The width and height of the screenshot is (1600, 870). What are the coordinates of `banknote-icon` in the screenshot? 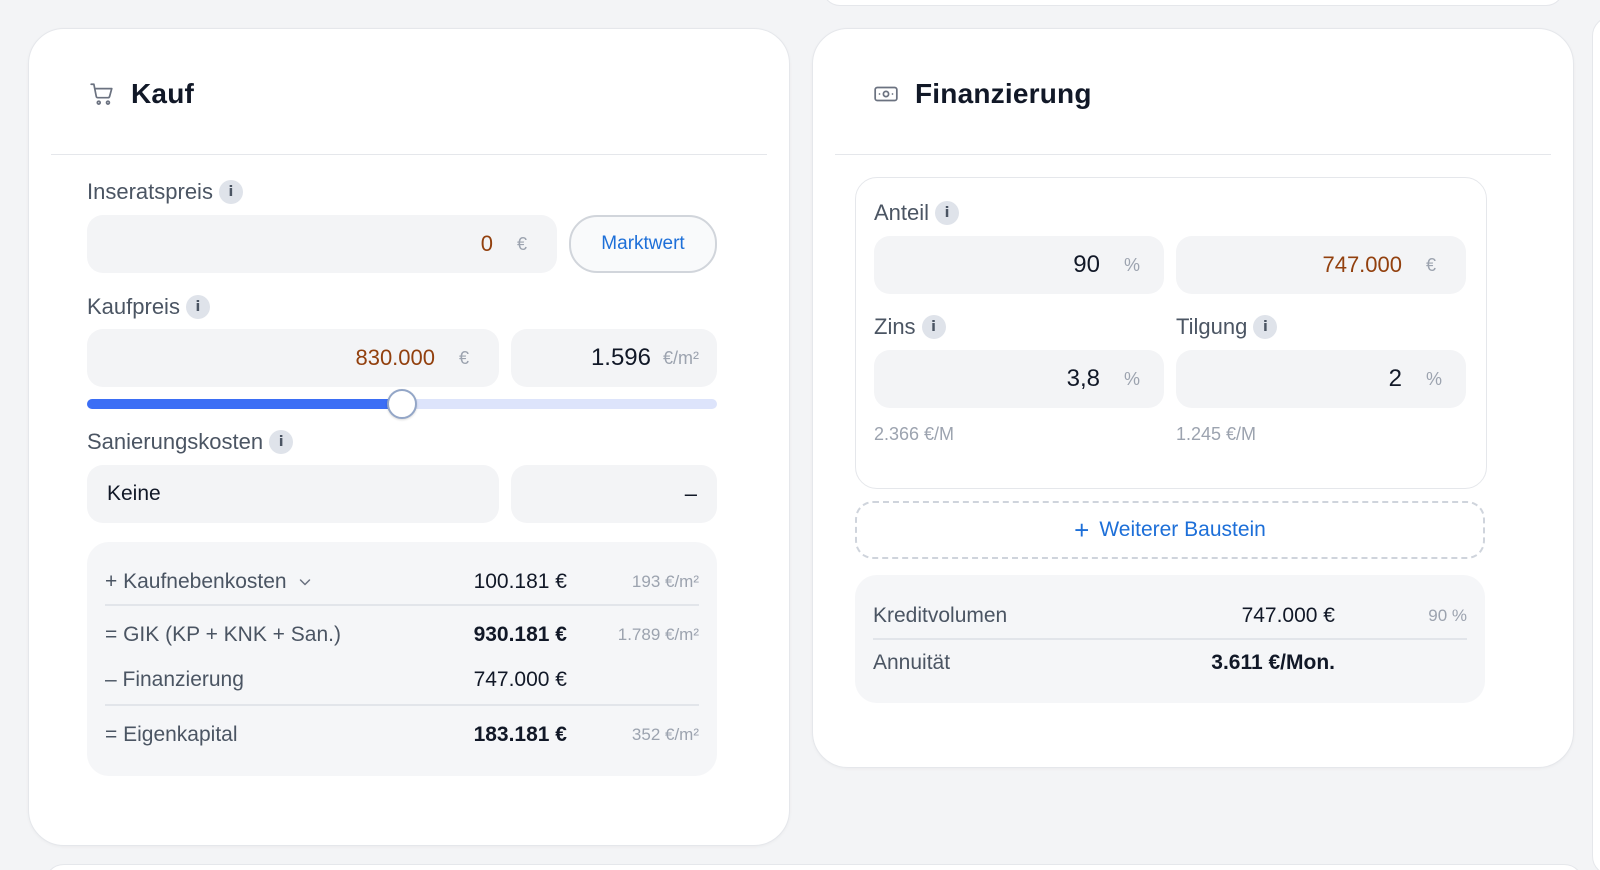 It's located at (886, 93).